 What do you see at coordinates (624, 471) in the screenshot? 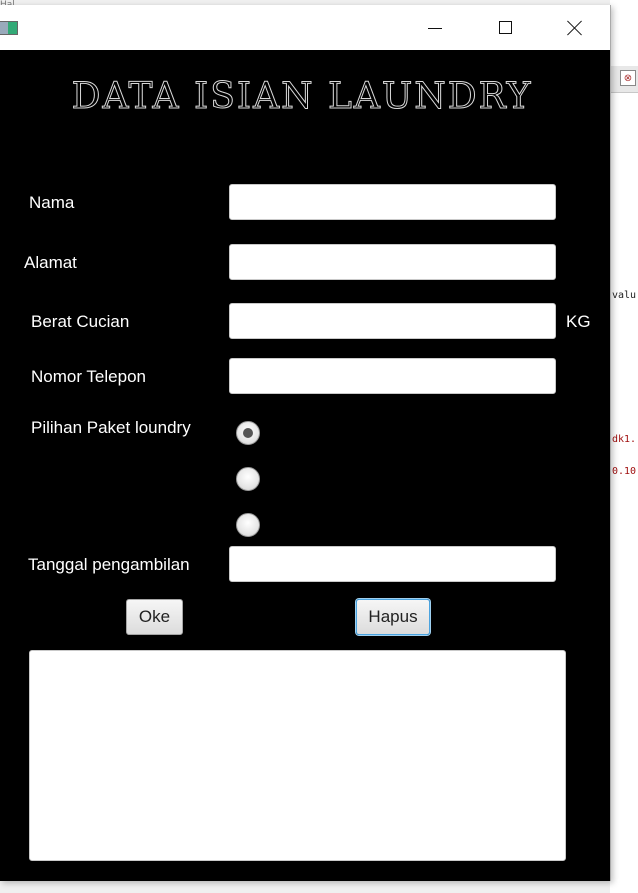
I see `background-code-line: 0.10` at bounding box center [624, 471].